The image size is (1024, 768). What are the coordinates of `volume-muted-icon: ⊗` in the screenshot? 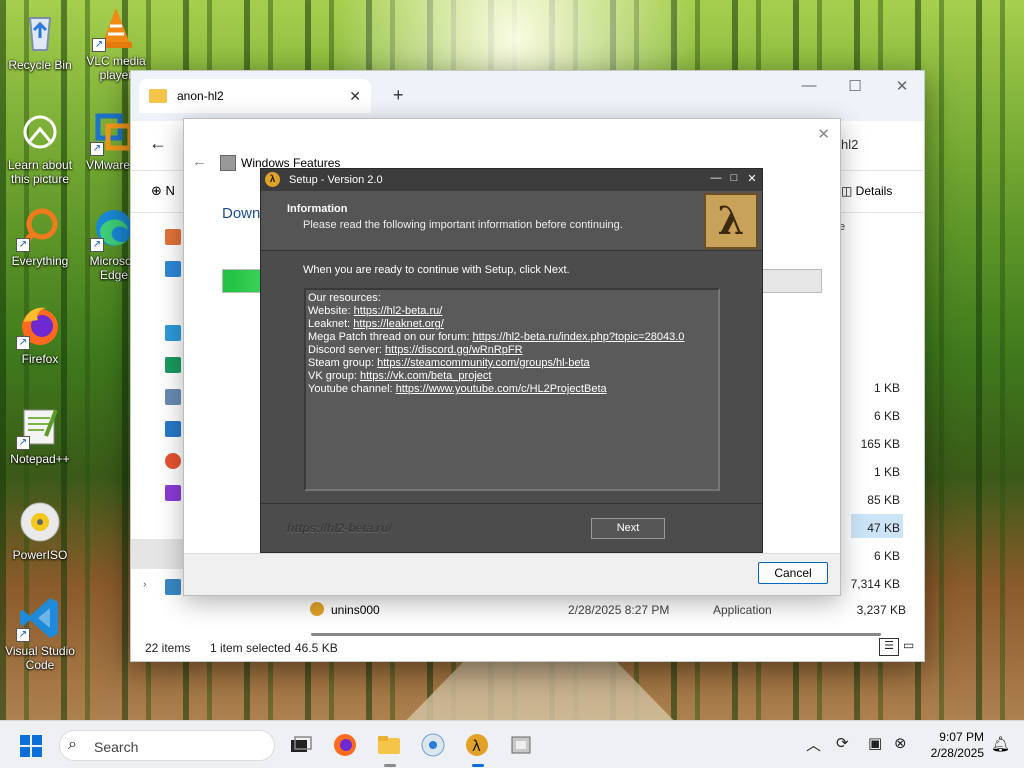 It's located at (900, 743).